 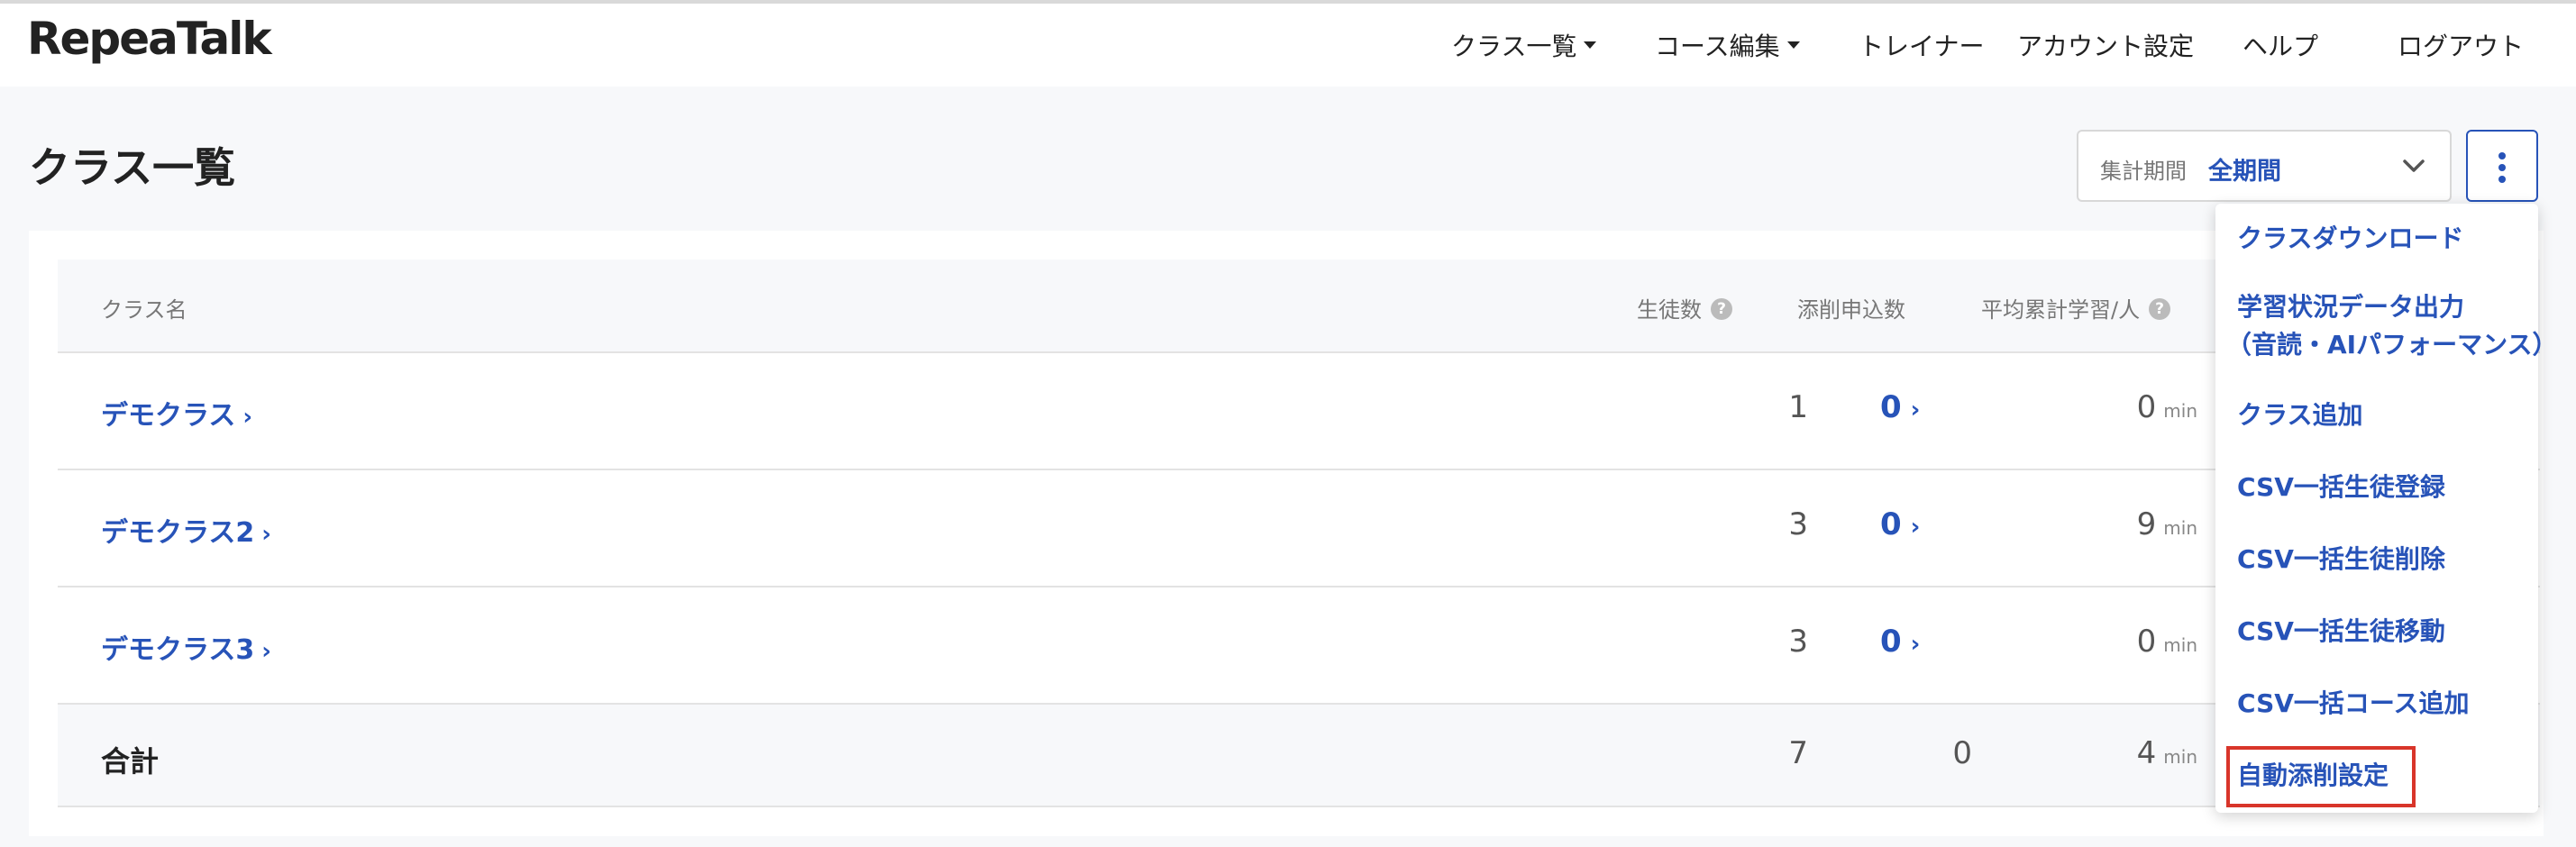 What do you see at coordinates (2105, 45) in the screenshot?
I see `nav-account-settings: アカウント設定` at bounding box center [2105, 45].